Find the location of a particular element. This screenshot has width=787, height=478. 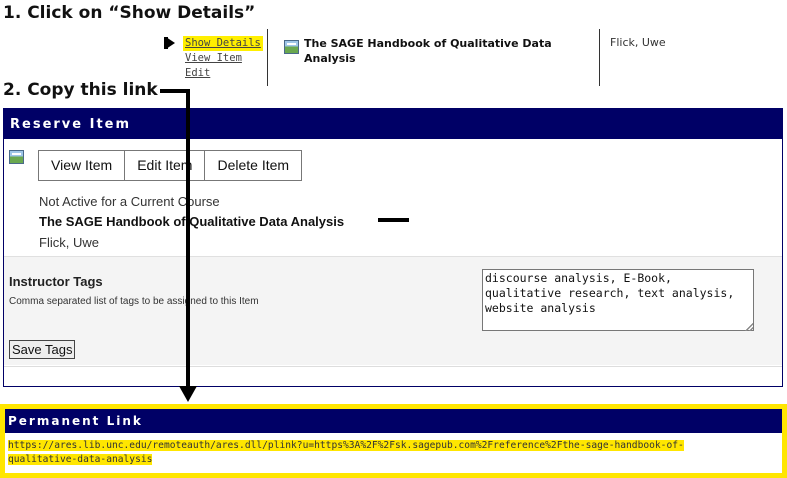

annotation-arrow-head is located at coordinates (188, 394).